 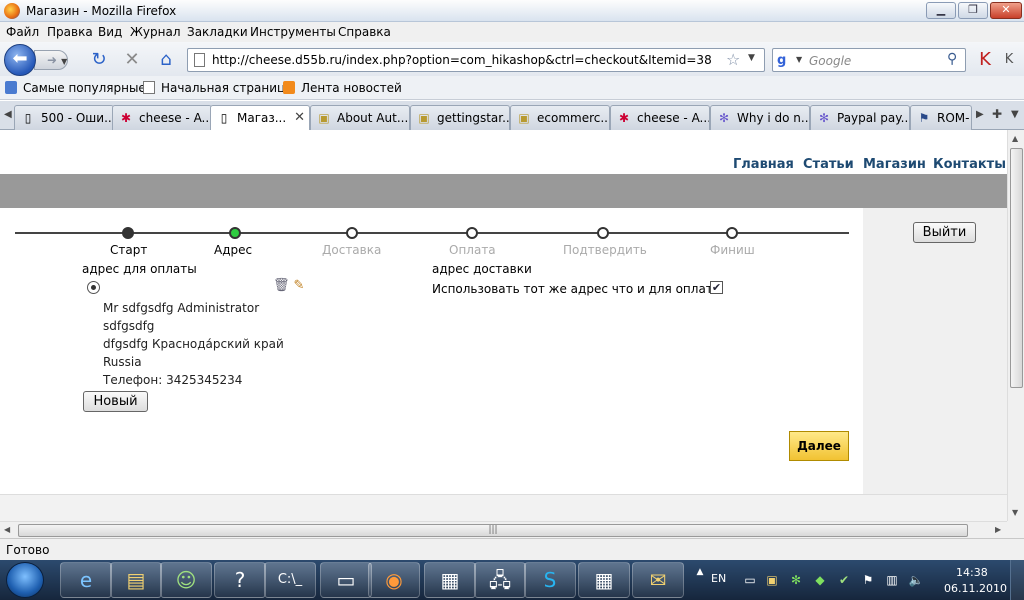 What do you see at coordinates (1016, 268) in the screenshot?
I see `vertical-scroll-thumb` at bounding box center [1016, 268].